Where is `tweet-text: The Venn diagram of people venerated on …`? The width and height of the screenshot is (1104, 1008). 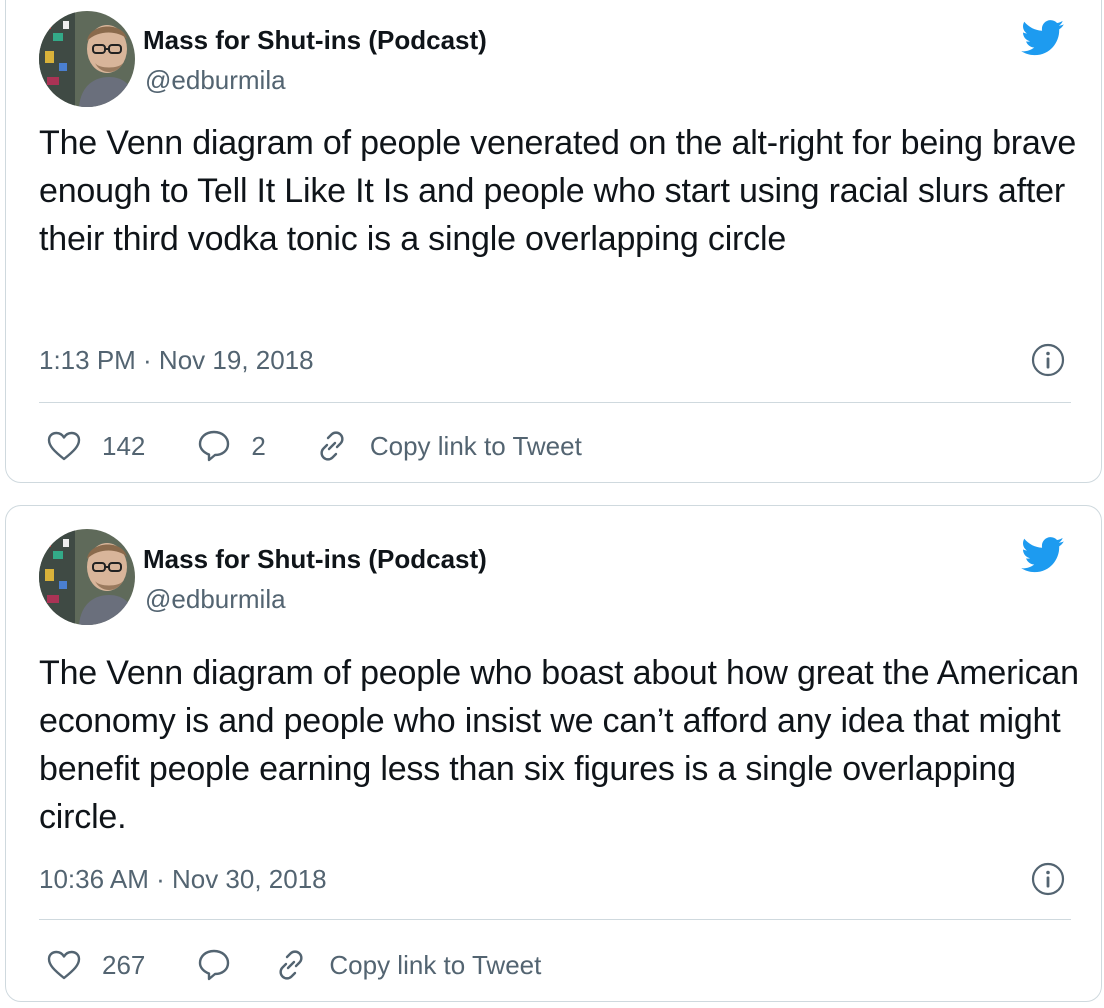
tweet-text: The Venn diagram of people venerated on … is located at coordinates (558, 191).